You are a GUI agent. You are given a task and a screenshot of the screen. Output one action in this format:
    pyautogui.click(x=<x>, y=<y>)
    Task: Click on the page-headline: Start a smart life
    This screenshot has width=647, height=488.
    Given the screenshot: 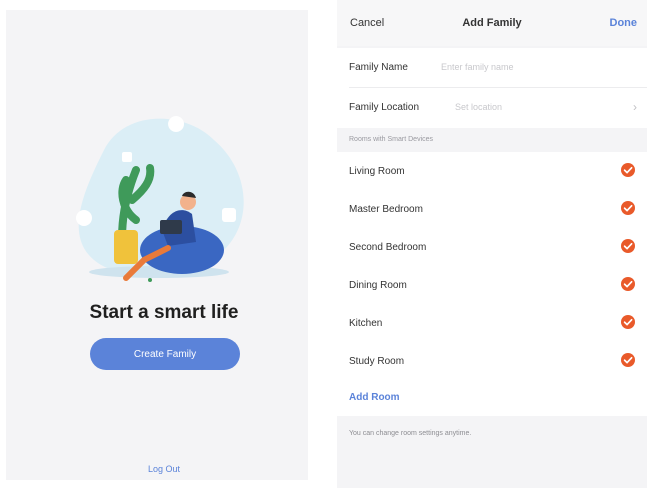 What is the action you would take?
    pyautogui.click(x=164, y=312)
    